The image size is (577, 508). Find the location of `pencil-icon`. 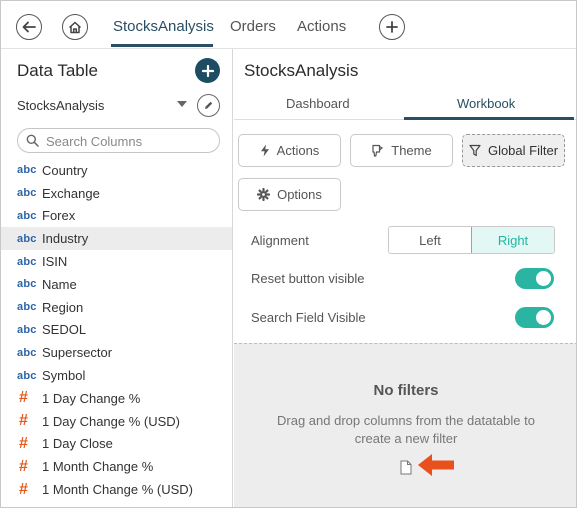

pencil-icon is located at coordinates (209, 105).